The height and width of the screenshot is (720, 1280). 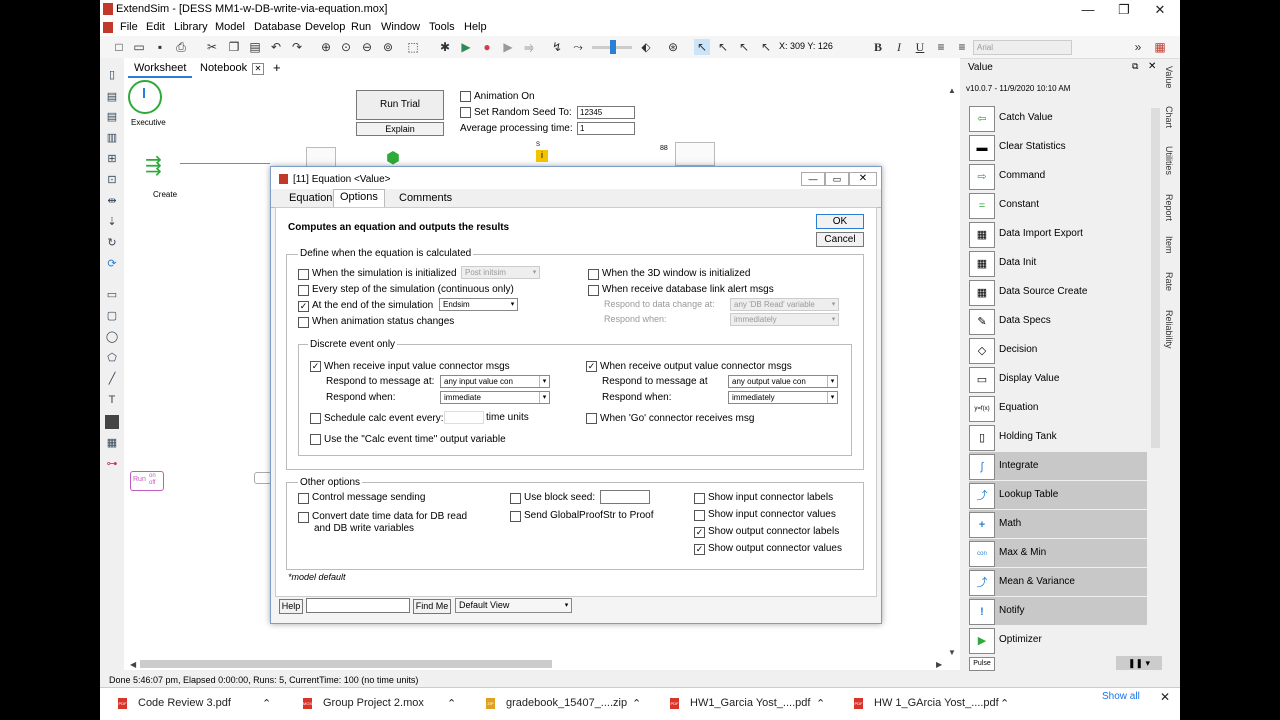 What do you see at coordinates (388, 47) in the screenshot?
I see `zoom-fit-icon: ⊚` at bounding box center [388, 47].